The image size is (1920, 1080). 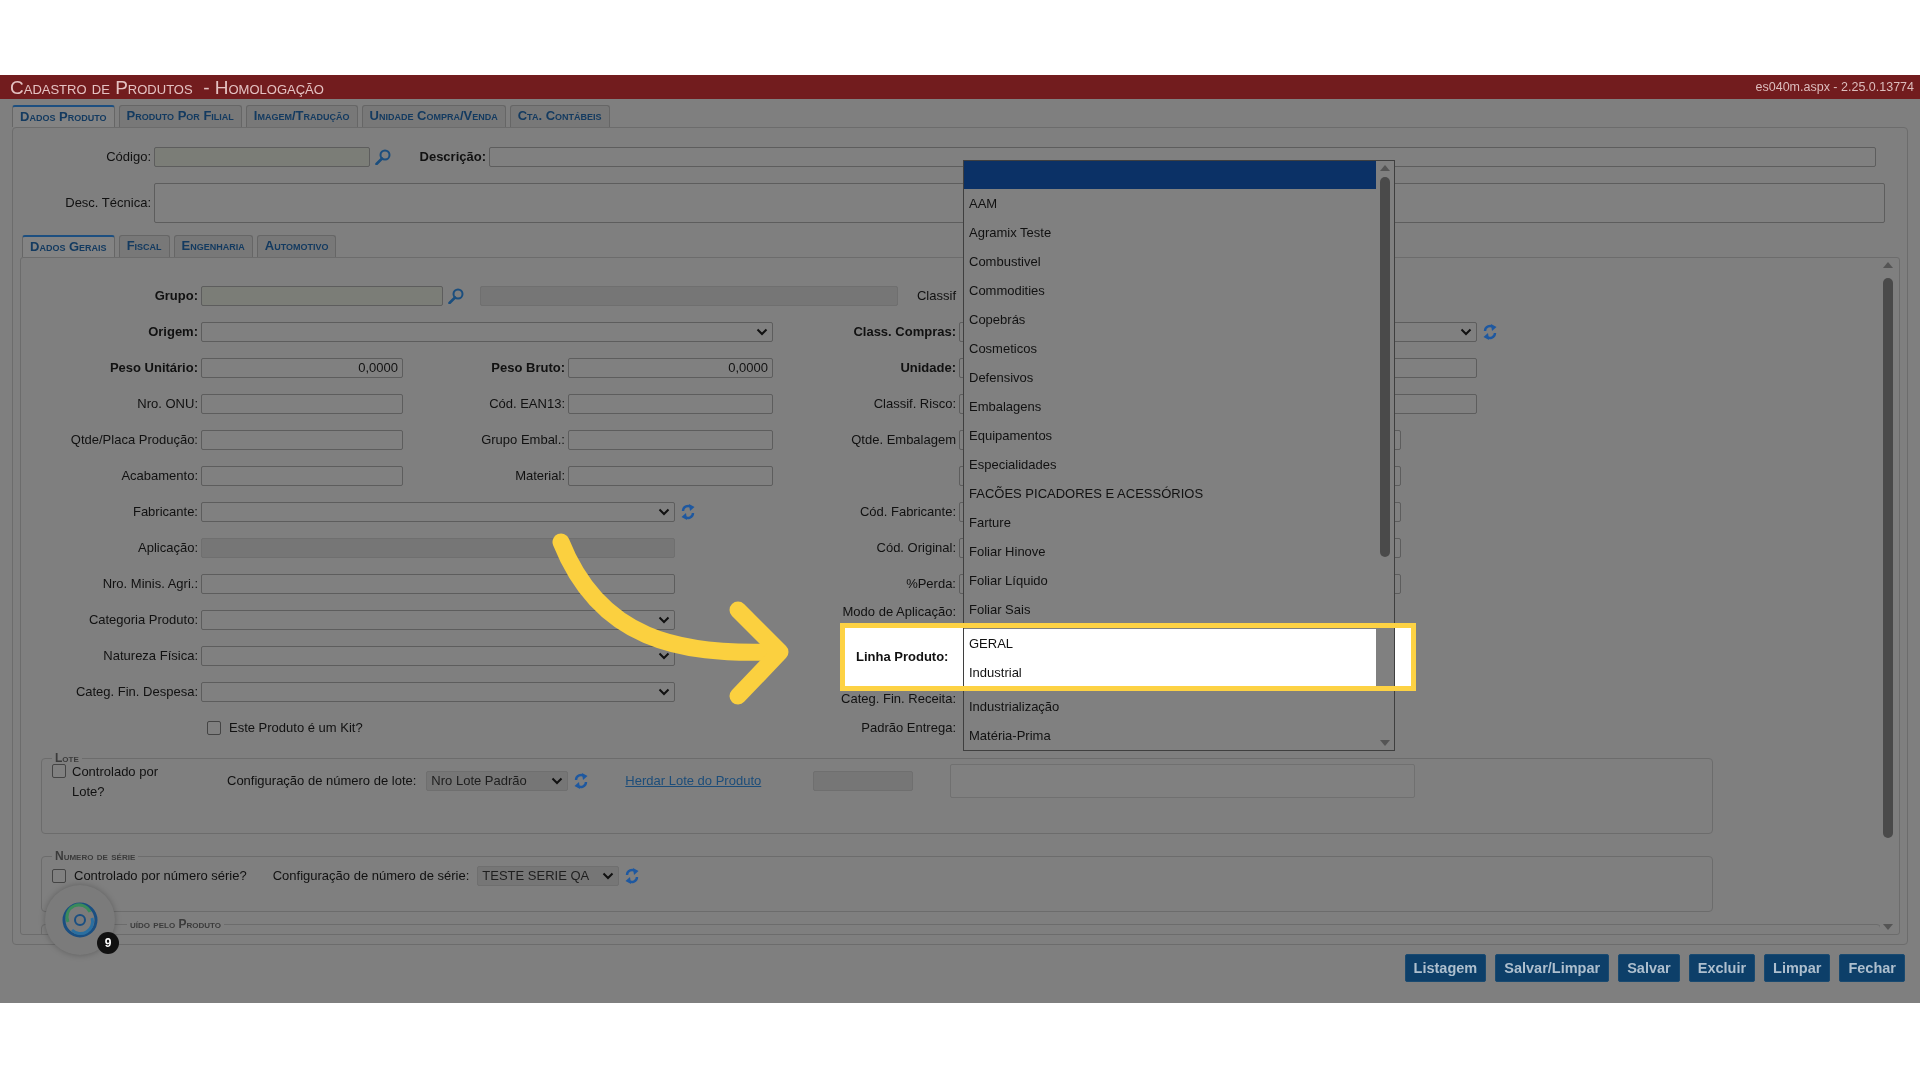 I want to click on section-title: Numero de série, so click(x=95, y=856).